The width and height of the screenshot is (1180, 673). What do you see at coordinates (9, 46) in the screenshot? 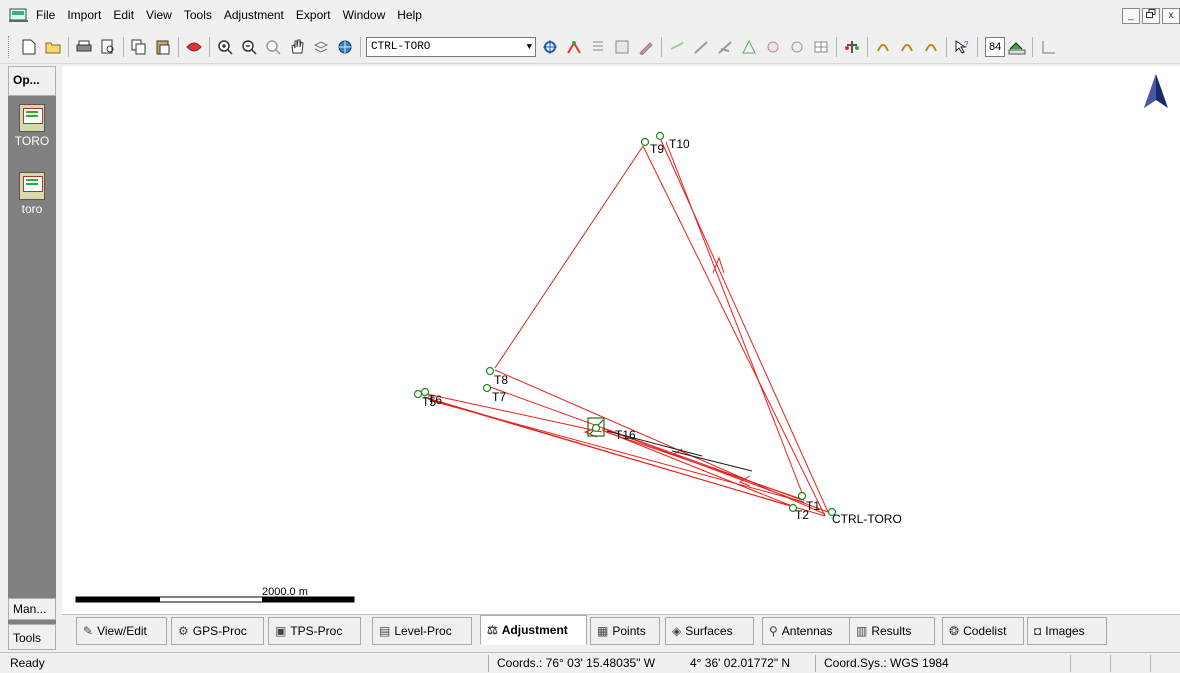
I see `toolbar-grip` at bounding box center [9, 46].